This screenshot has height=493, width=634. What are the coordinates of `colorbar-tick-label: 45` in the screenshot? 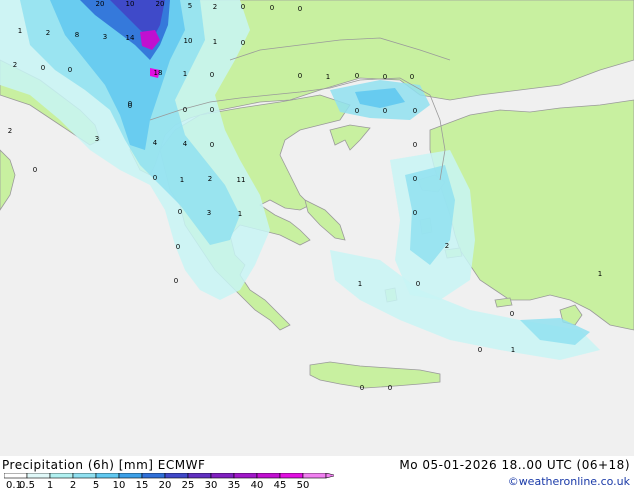 It's located at (280, 484).